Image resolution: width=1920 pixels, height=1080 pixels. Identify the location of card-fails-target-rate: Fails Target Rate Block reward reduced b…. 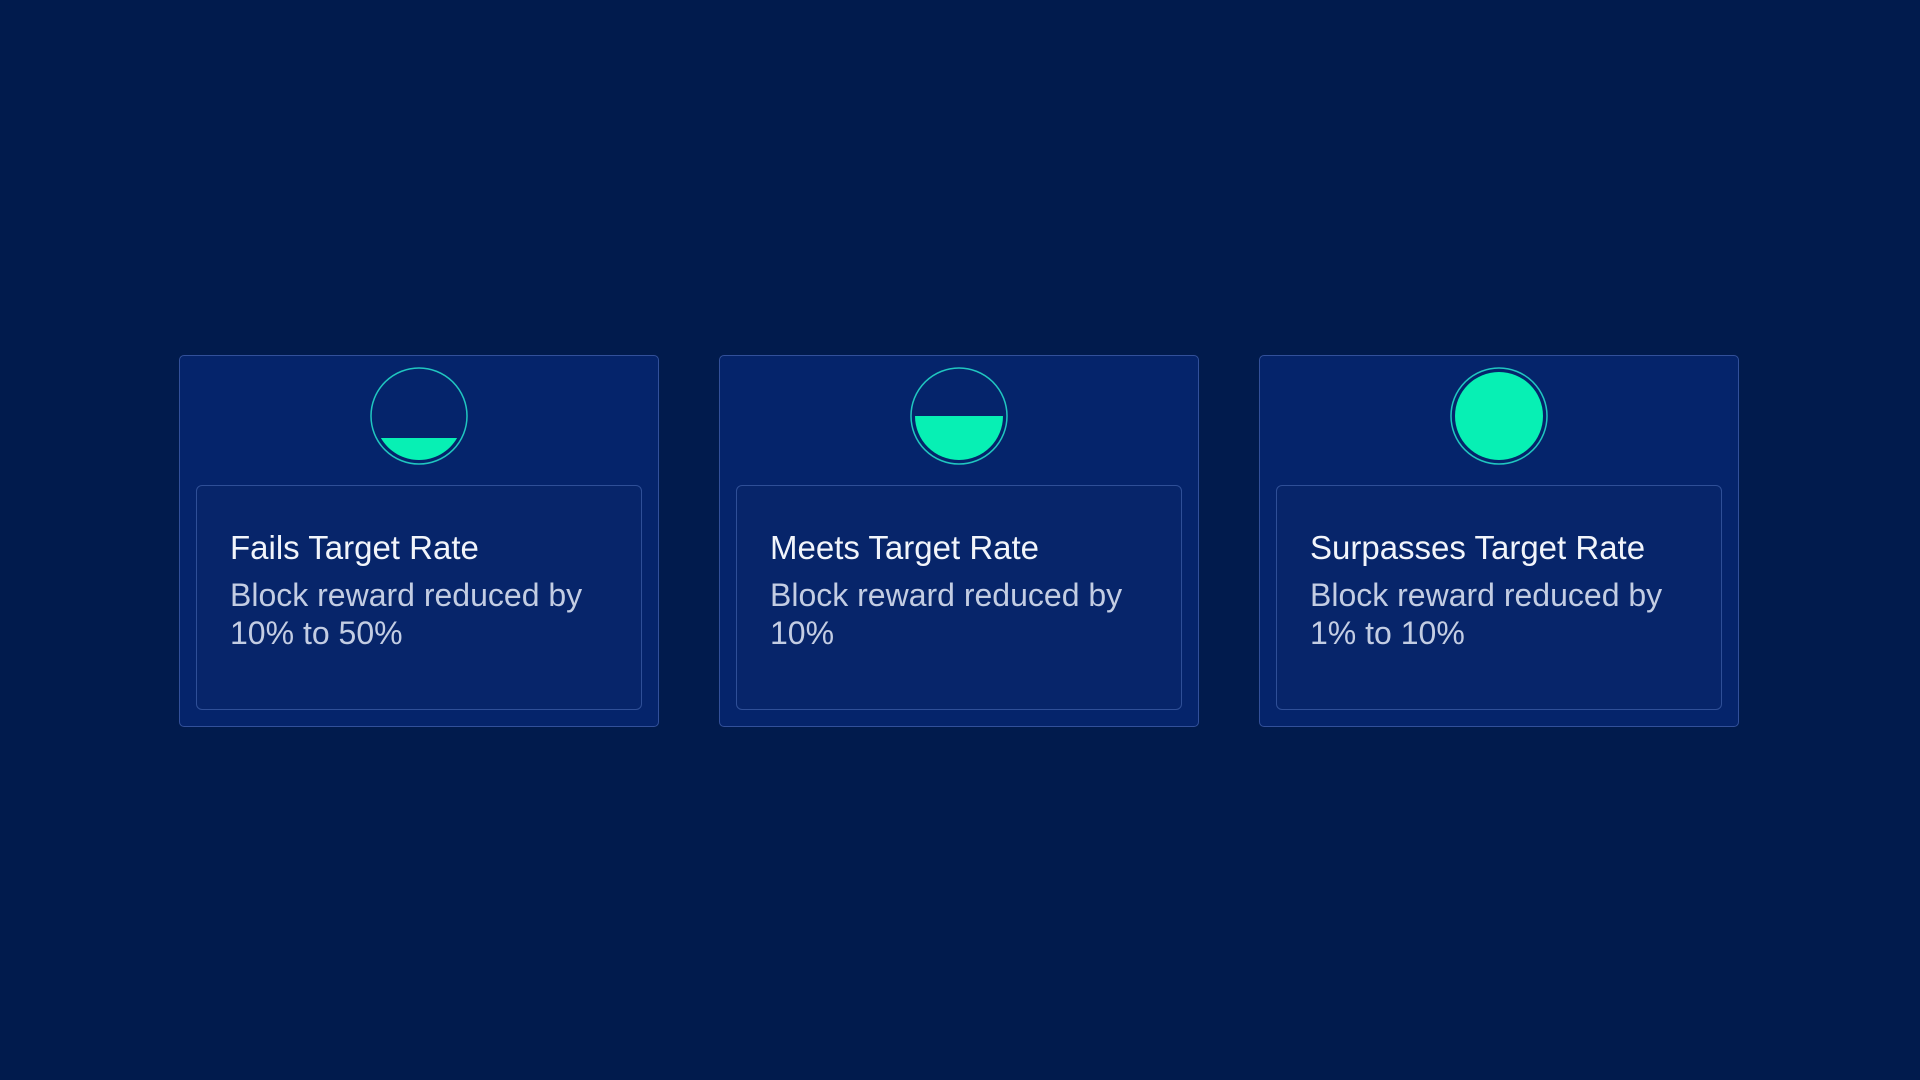
(419, 541).